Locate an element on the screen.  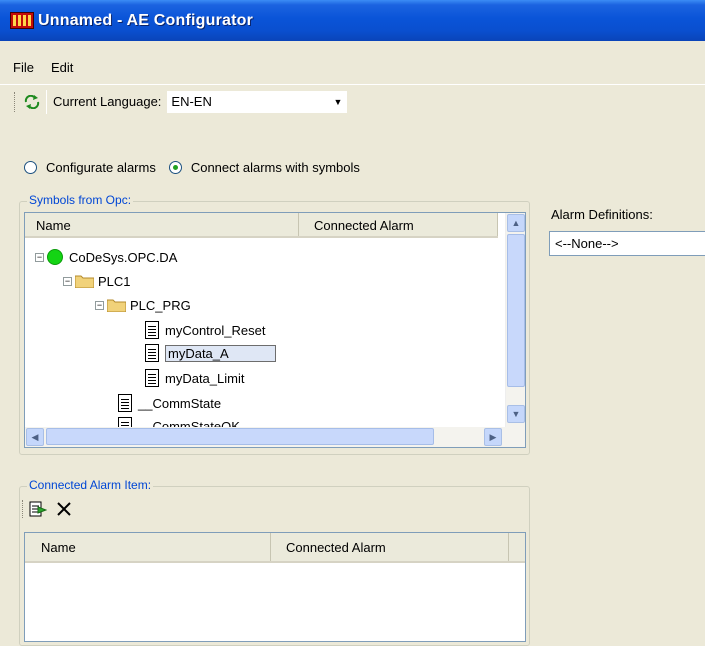
current-language-label: Current Language: is located at coordinates (107, 101).